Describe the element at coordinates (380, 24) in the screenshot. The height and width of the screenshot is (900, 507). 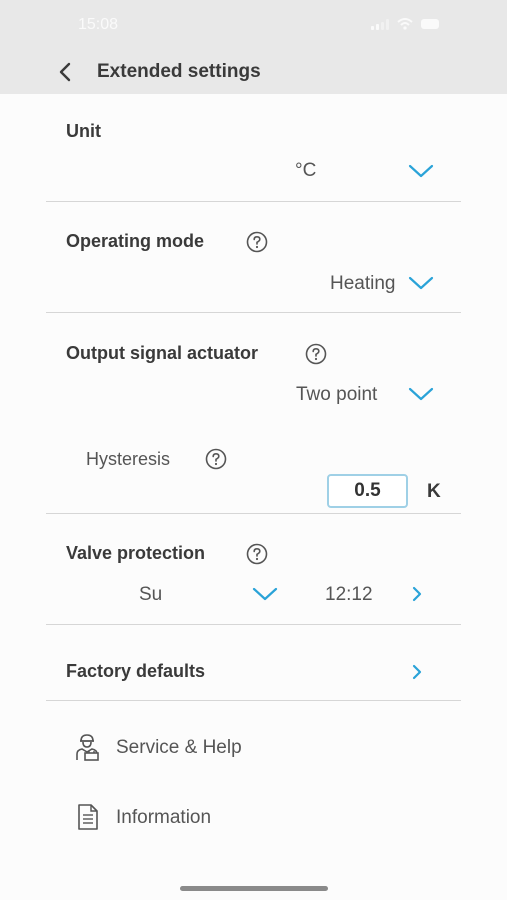
I see `cellular-signal-icon` at that location.